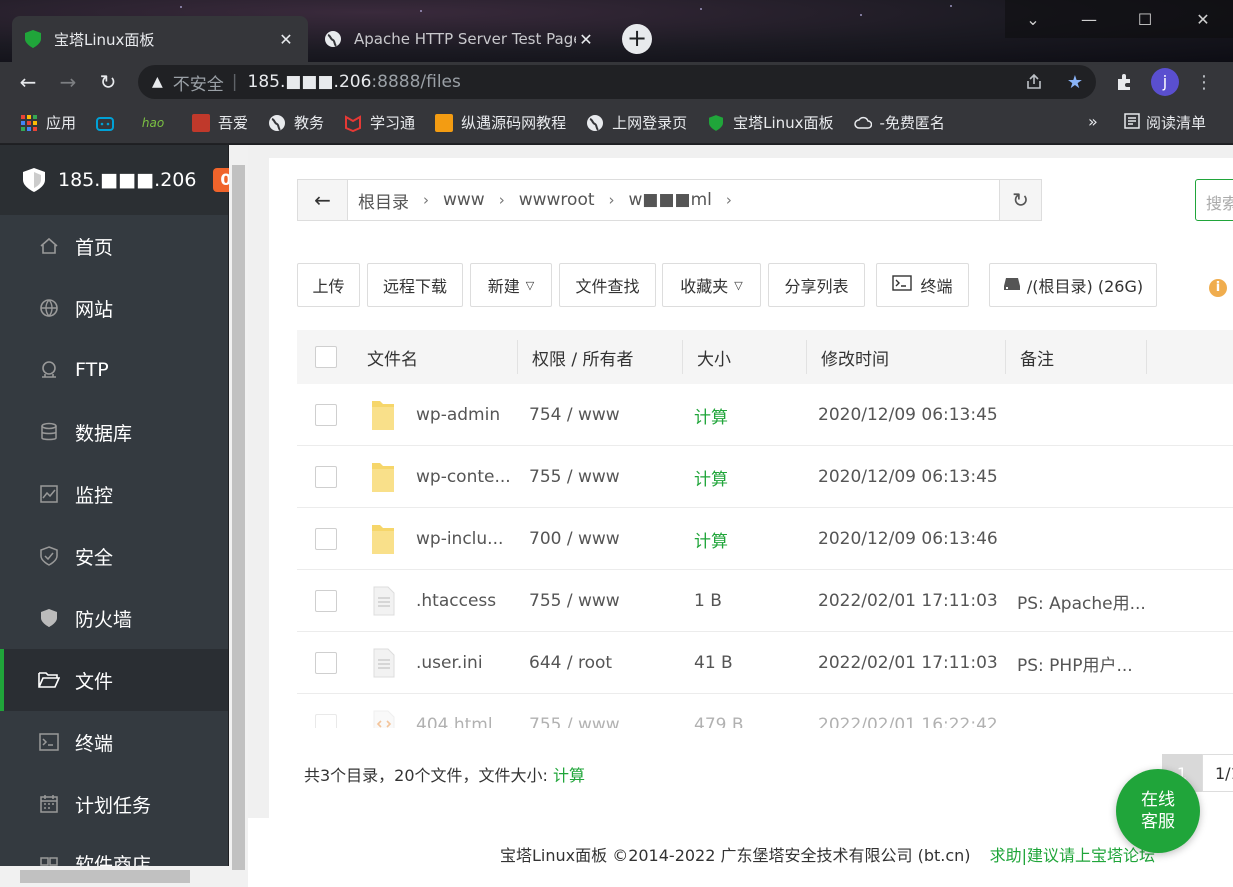  I want to click on column-size: 大小, so click(706, 357).